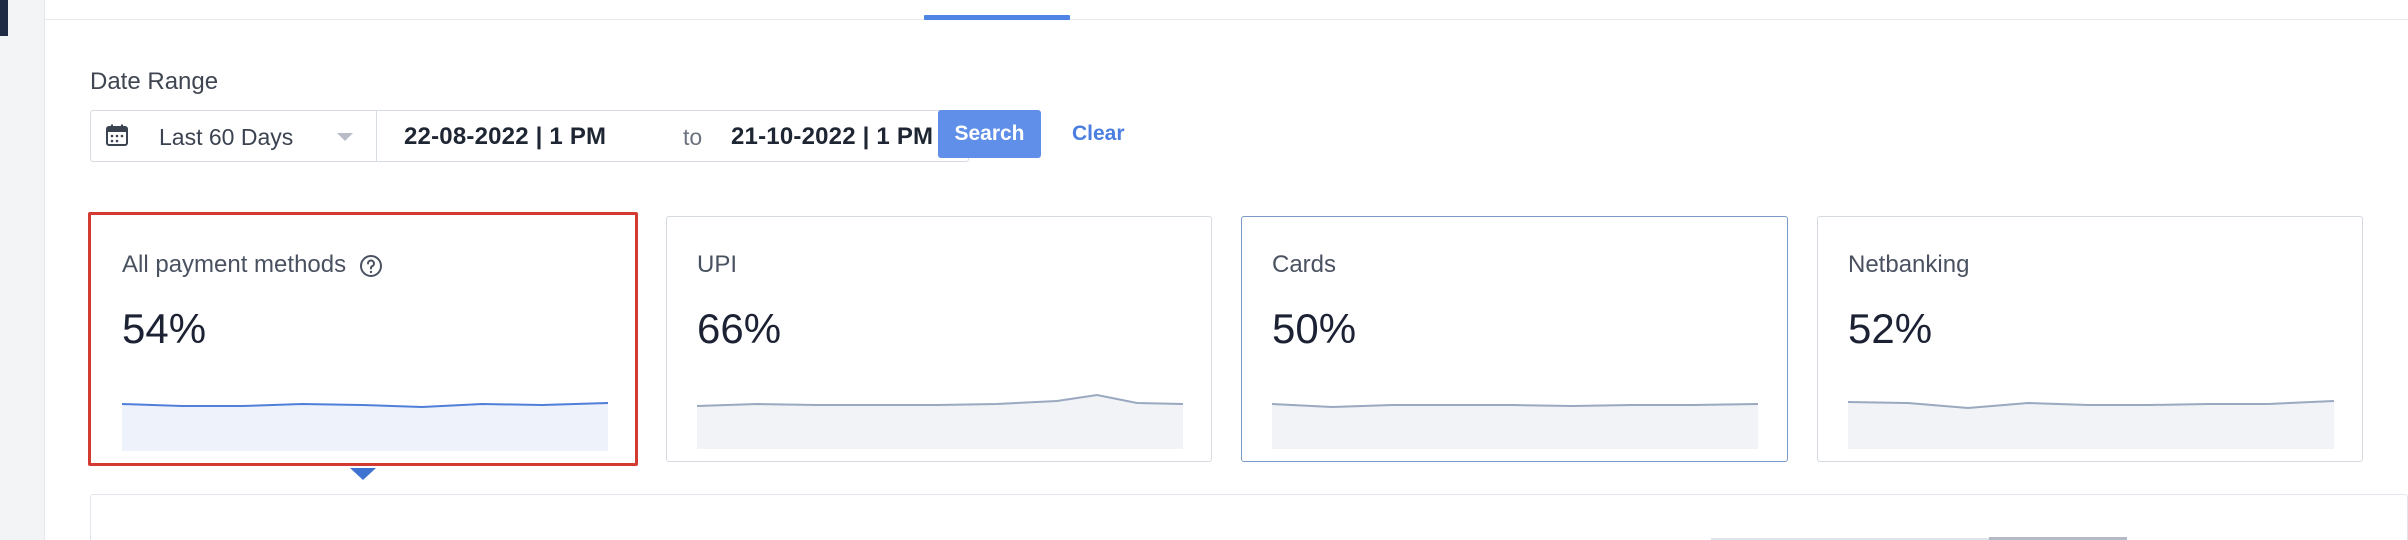 This screenshot has width=2408, height=540. What do you see at coordinates (26, 270) in the screenshot?
I see `left-rail` at bounding box center [26, 270].